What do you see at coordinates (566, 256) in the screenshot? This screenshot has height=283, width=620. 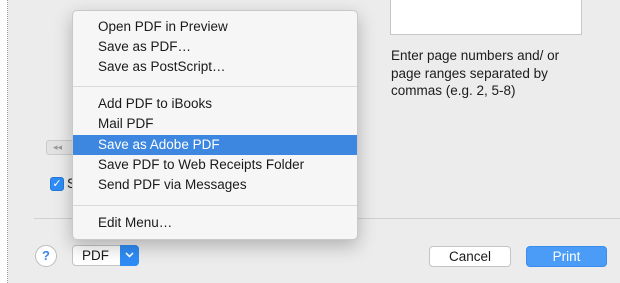 I see `print-button: Print` at bounding box center [566, 256].